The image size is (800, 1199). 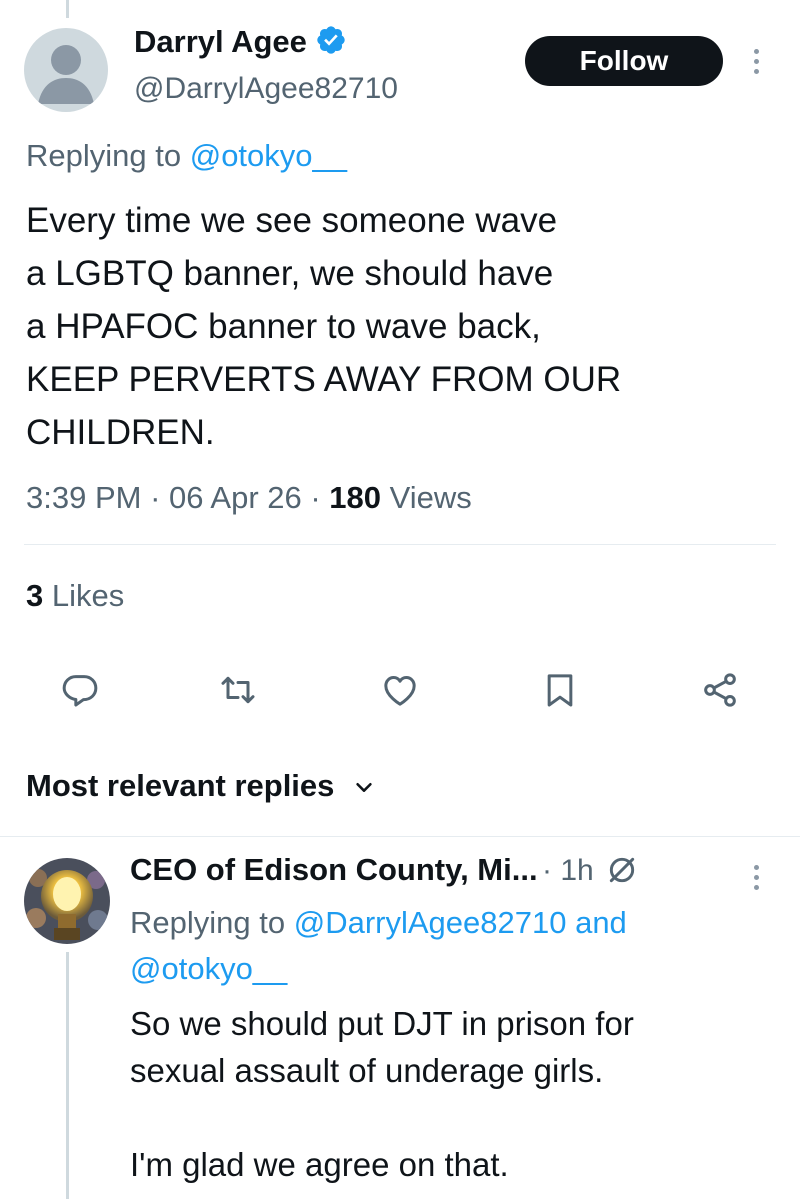 I want to click on default-avatar-icon, so click(x=66, y=74).